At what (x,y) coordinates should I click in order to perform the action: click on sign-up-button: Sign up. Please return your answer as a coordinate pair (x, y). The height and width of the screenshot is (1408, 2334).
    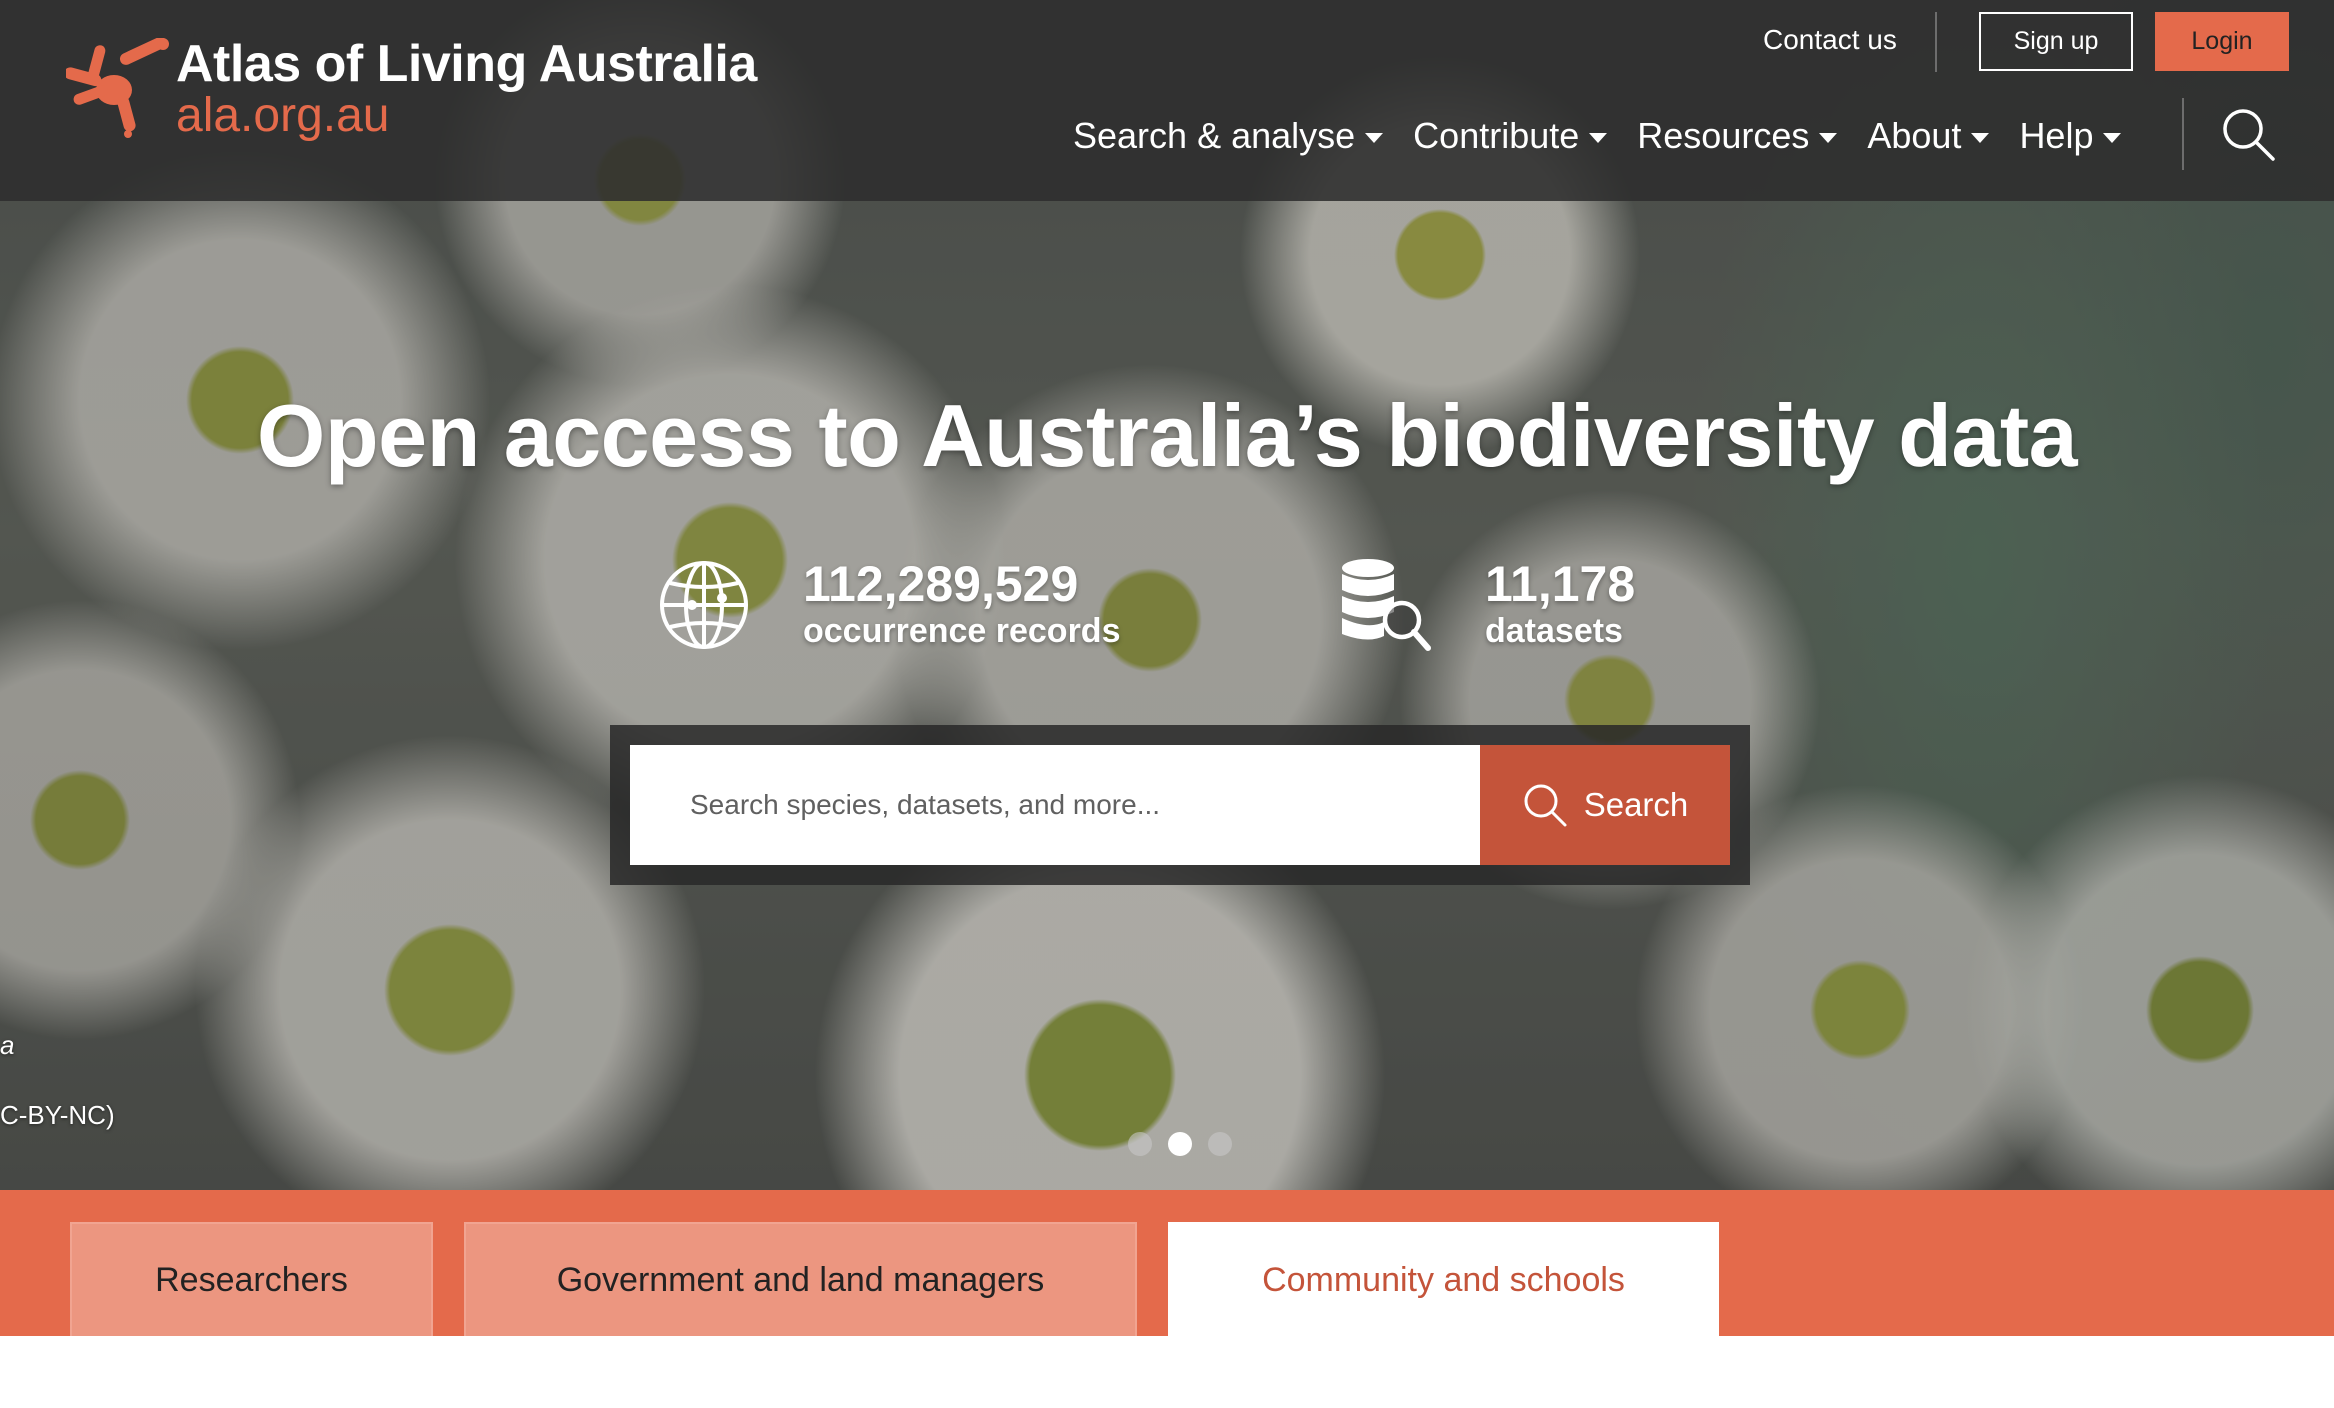
    Looking at the image, I should click on (2056, 41).